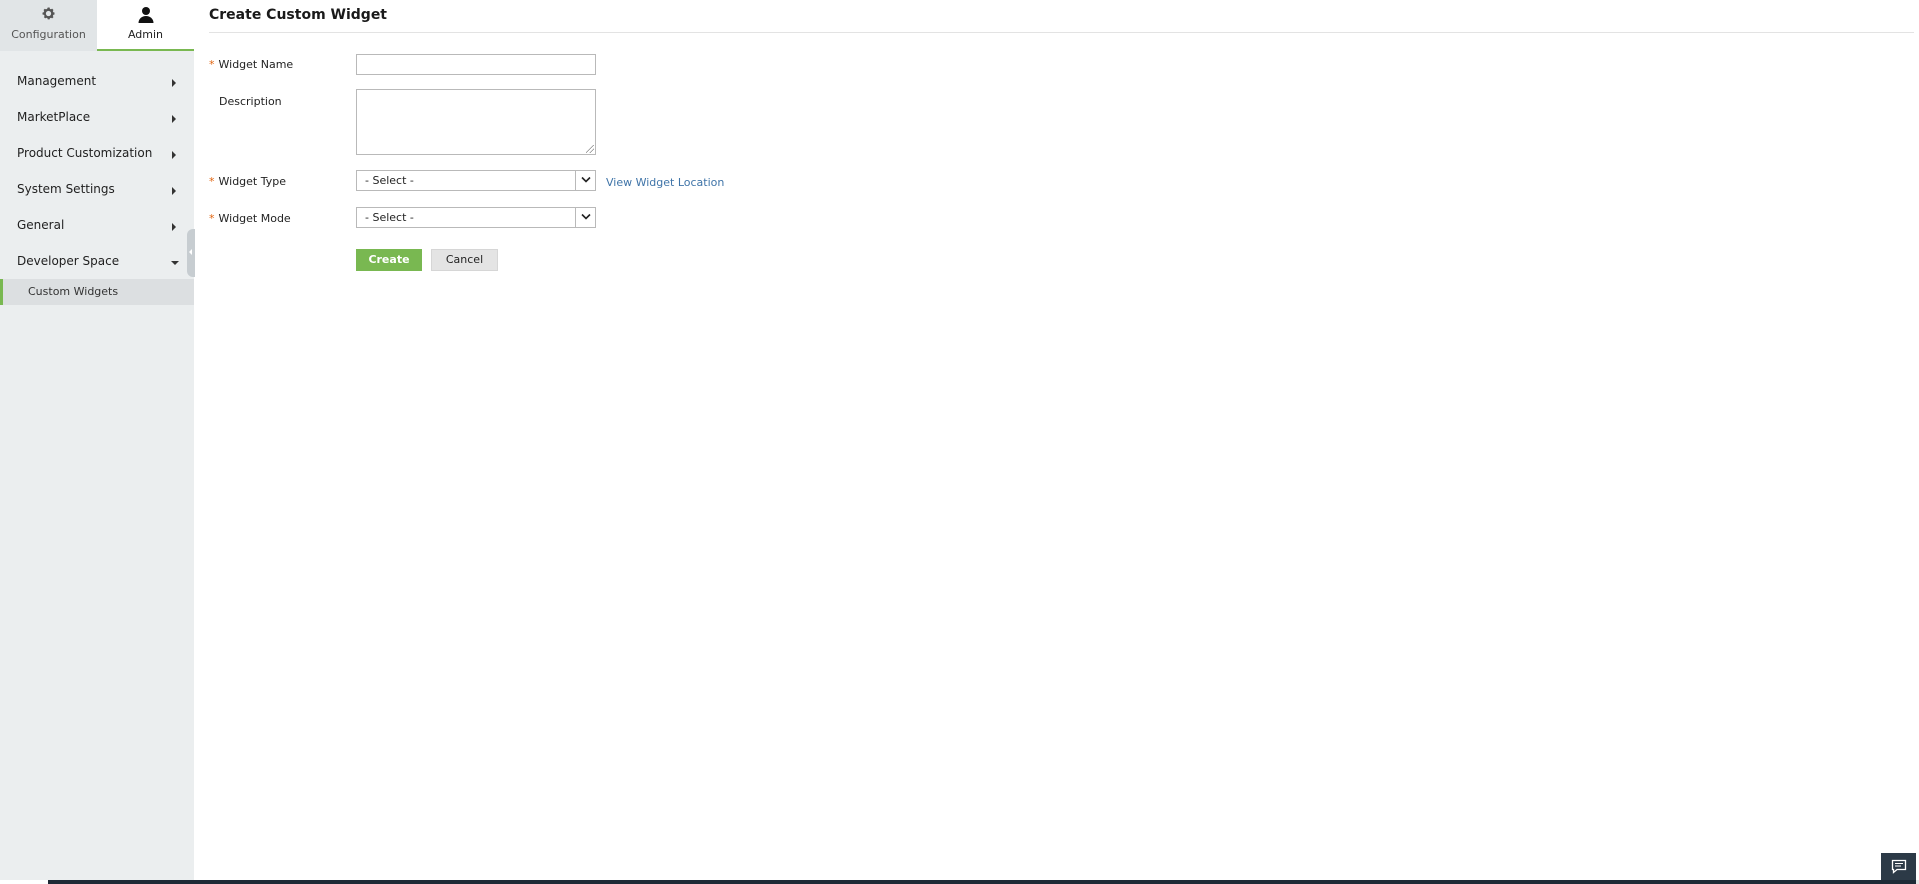 This screenshot has height=884, width=1919. I want to click on sidebar-subitem-label: Custom Widgets, so click(73, 291).